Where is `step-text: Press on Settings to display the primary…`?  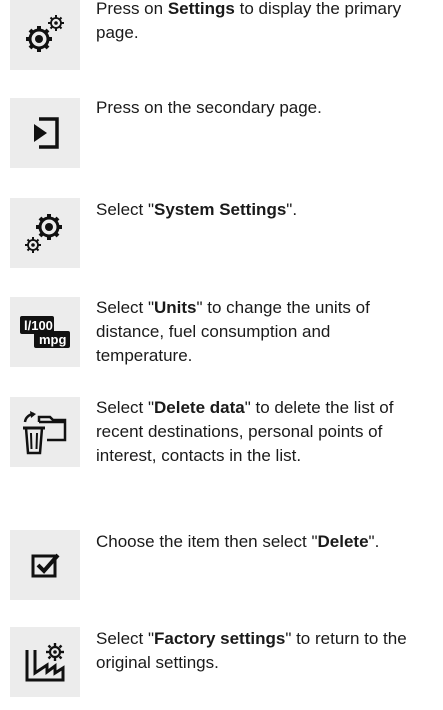
step-text: Press on Settings to display the primary… is located at coordinates (268, 22).